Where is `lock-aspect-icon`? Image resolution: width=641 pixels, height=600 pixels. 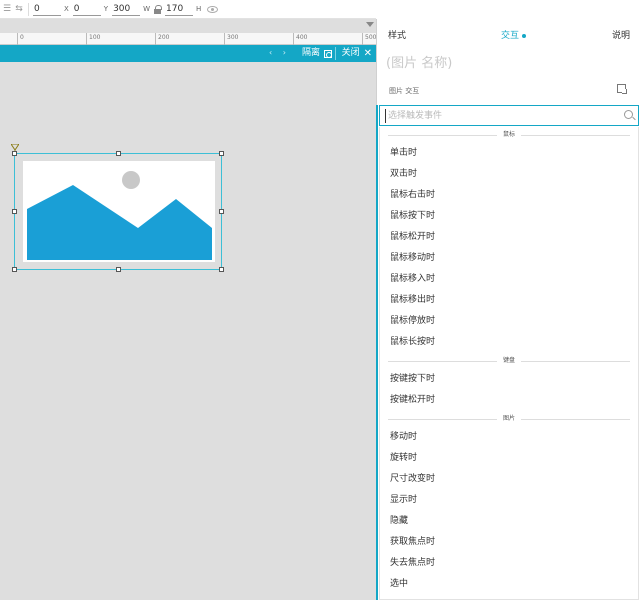
lock-aspect-icon is located at coordinates (158, 9).